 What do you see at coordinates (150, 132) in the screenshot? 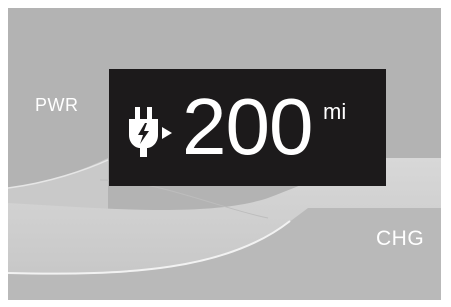
I see `ev-plug-charging-icon` at bounding box center [150, 132].